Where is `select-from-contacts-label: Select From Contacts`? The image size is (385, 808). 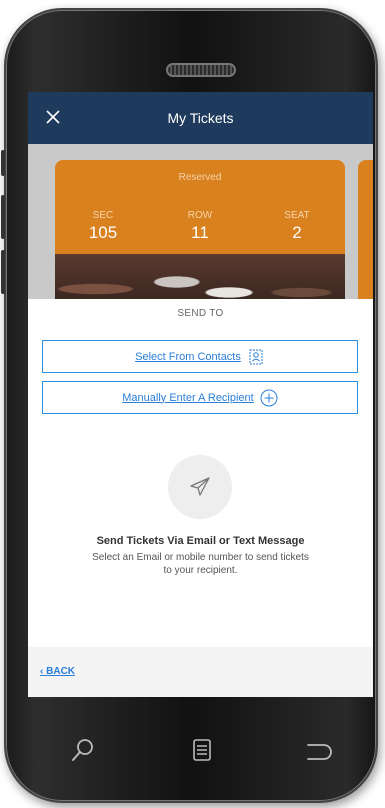
select-from-contacts-label: Select From Contacts is located at coordinates (188, 356).